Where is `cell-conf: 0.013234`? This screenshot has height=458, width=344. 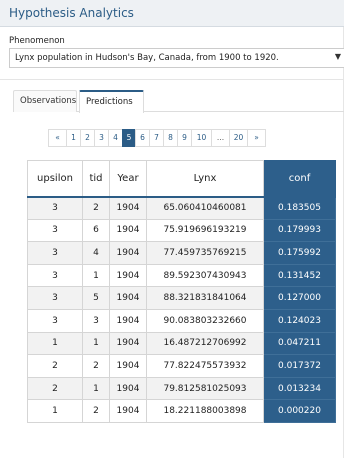
cell-conf: 0.013234 is located at coordinates (299, 388).